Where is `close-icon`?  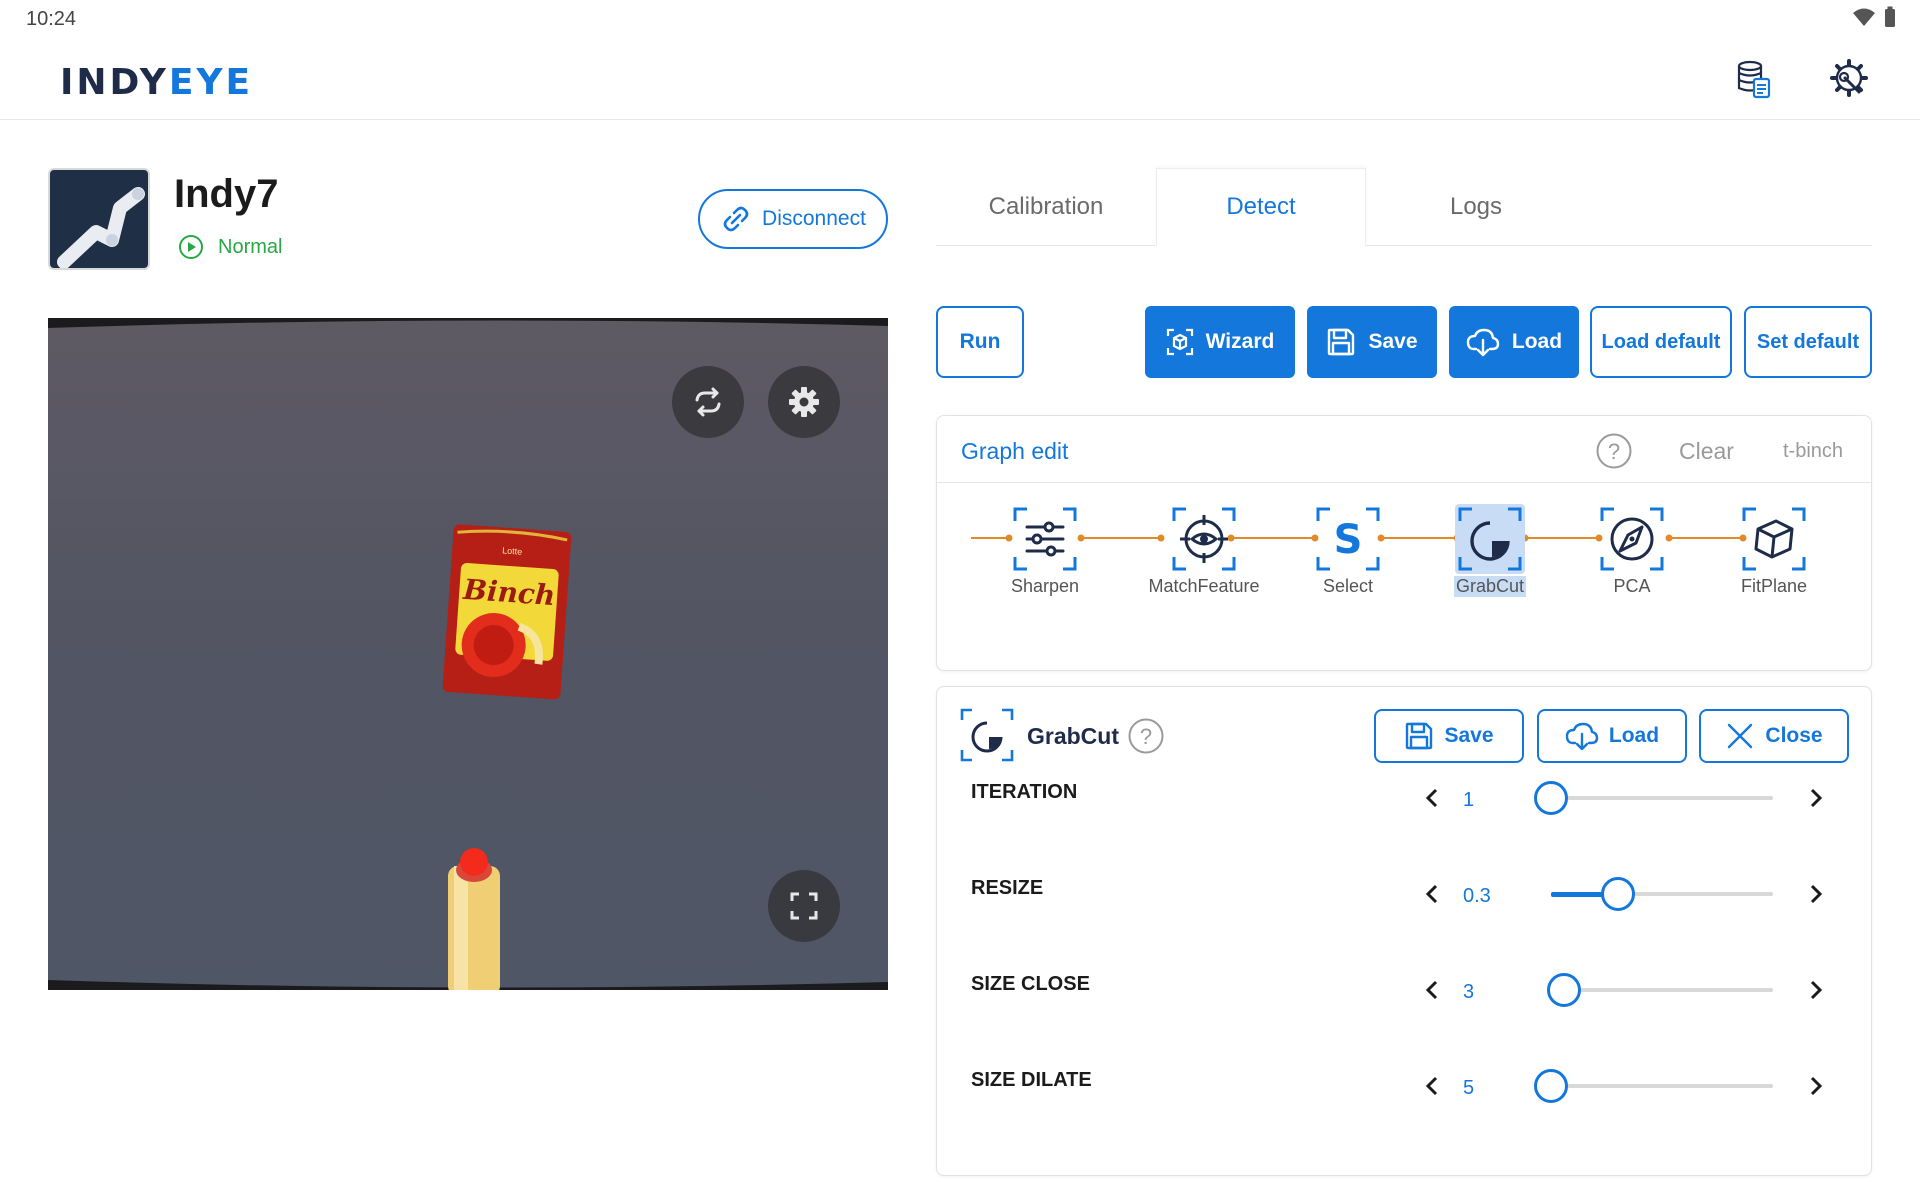 close-icon is located at coordinates (1740, 736).